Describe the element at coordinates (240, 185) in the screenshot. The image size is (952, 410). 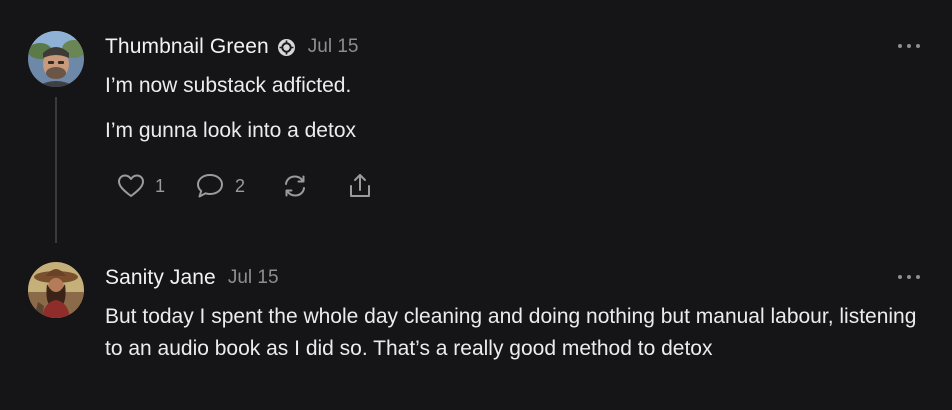
I see `comment-count: 2` at that location.